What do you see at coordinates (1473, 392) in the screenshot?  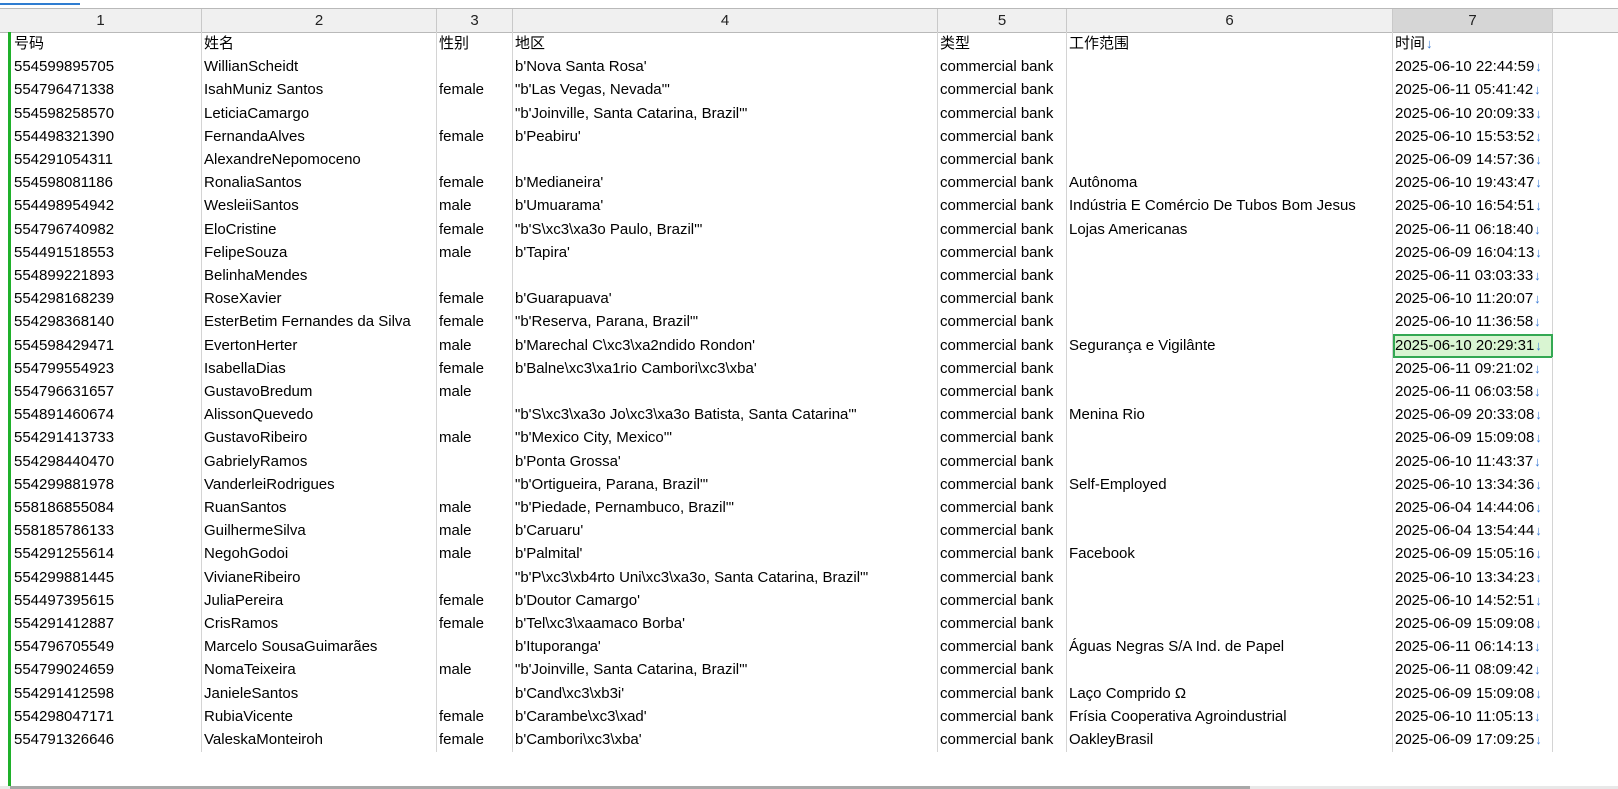 I see `table-cell: 2025-06-11 06:03:58↓` at bounding box center [1473, 392].